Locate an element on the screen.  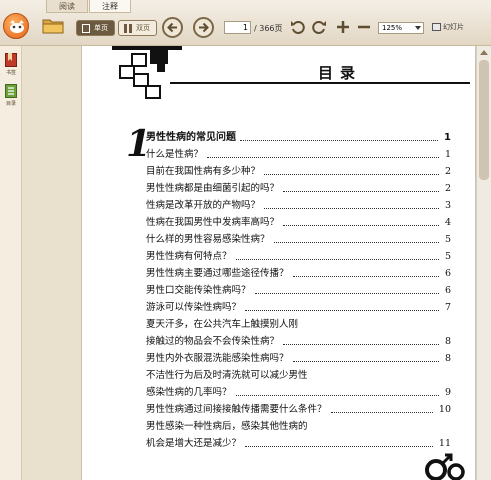
sidebar-item-bookmarks: 书签 is located at coordinates (11, 64).